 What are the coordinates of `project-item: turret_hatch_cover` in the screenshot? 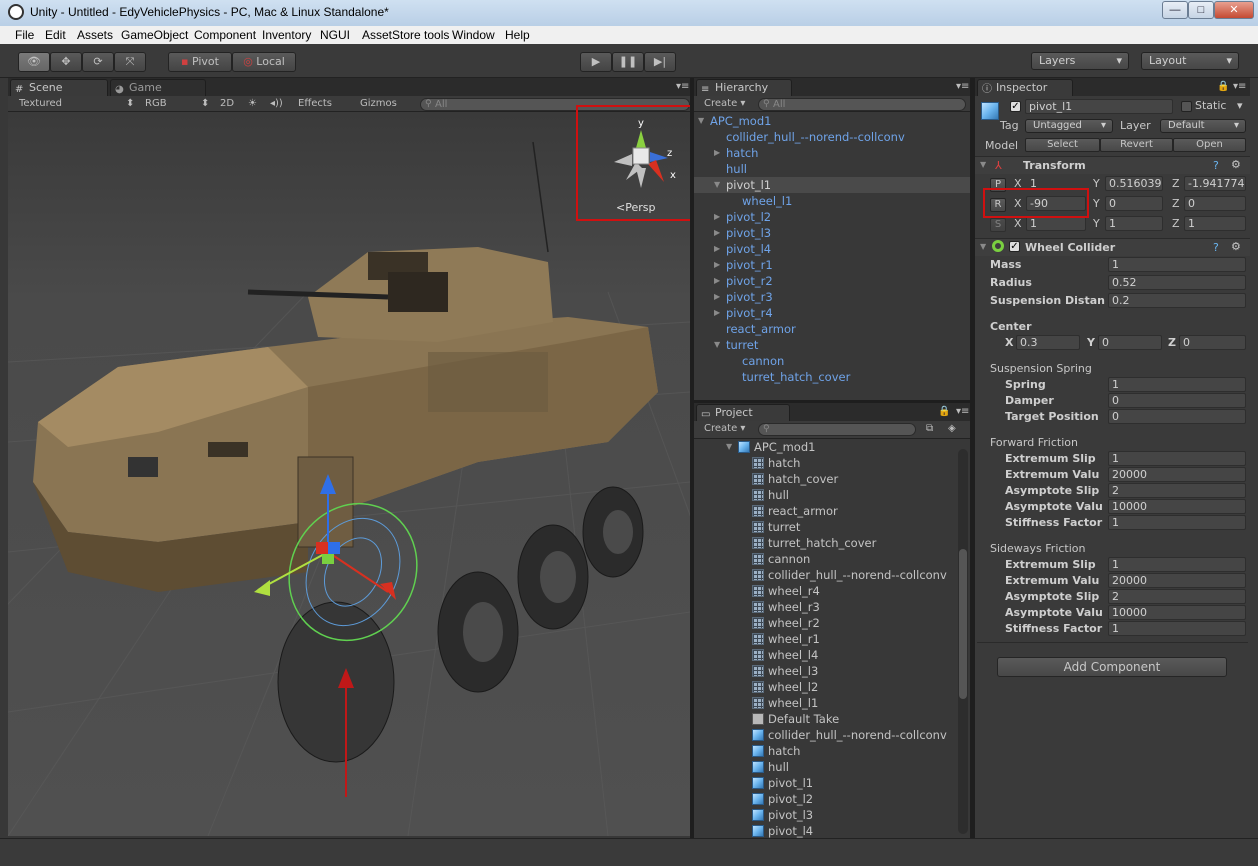 It's located at (814, 543).